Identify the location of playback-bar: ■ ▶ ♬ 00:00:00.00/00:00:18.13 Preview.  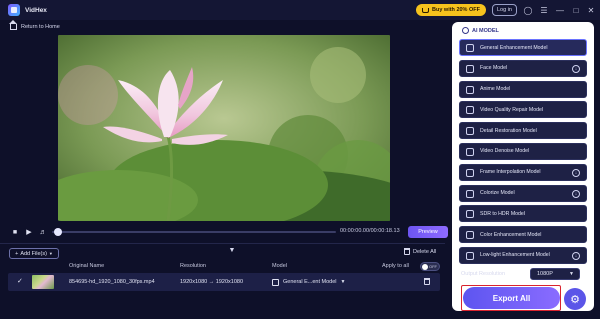
(229, 232).